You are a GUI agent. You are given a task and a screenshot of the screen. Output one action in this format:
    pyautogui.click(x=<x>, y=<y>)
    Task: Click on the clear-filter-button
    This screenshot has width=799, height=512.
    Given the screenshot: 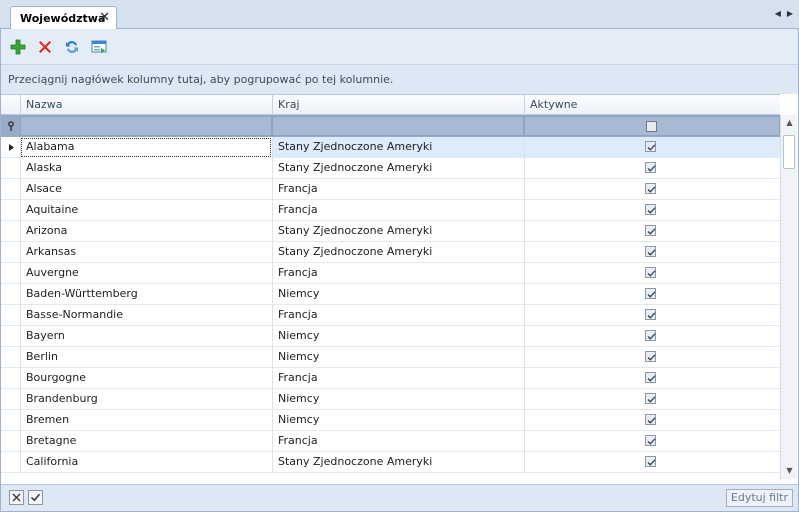 What is the action you would take?
    pyautogui.click(x=16, y=497)
    